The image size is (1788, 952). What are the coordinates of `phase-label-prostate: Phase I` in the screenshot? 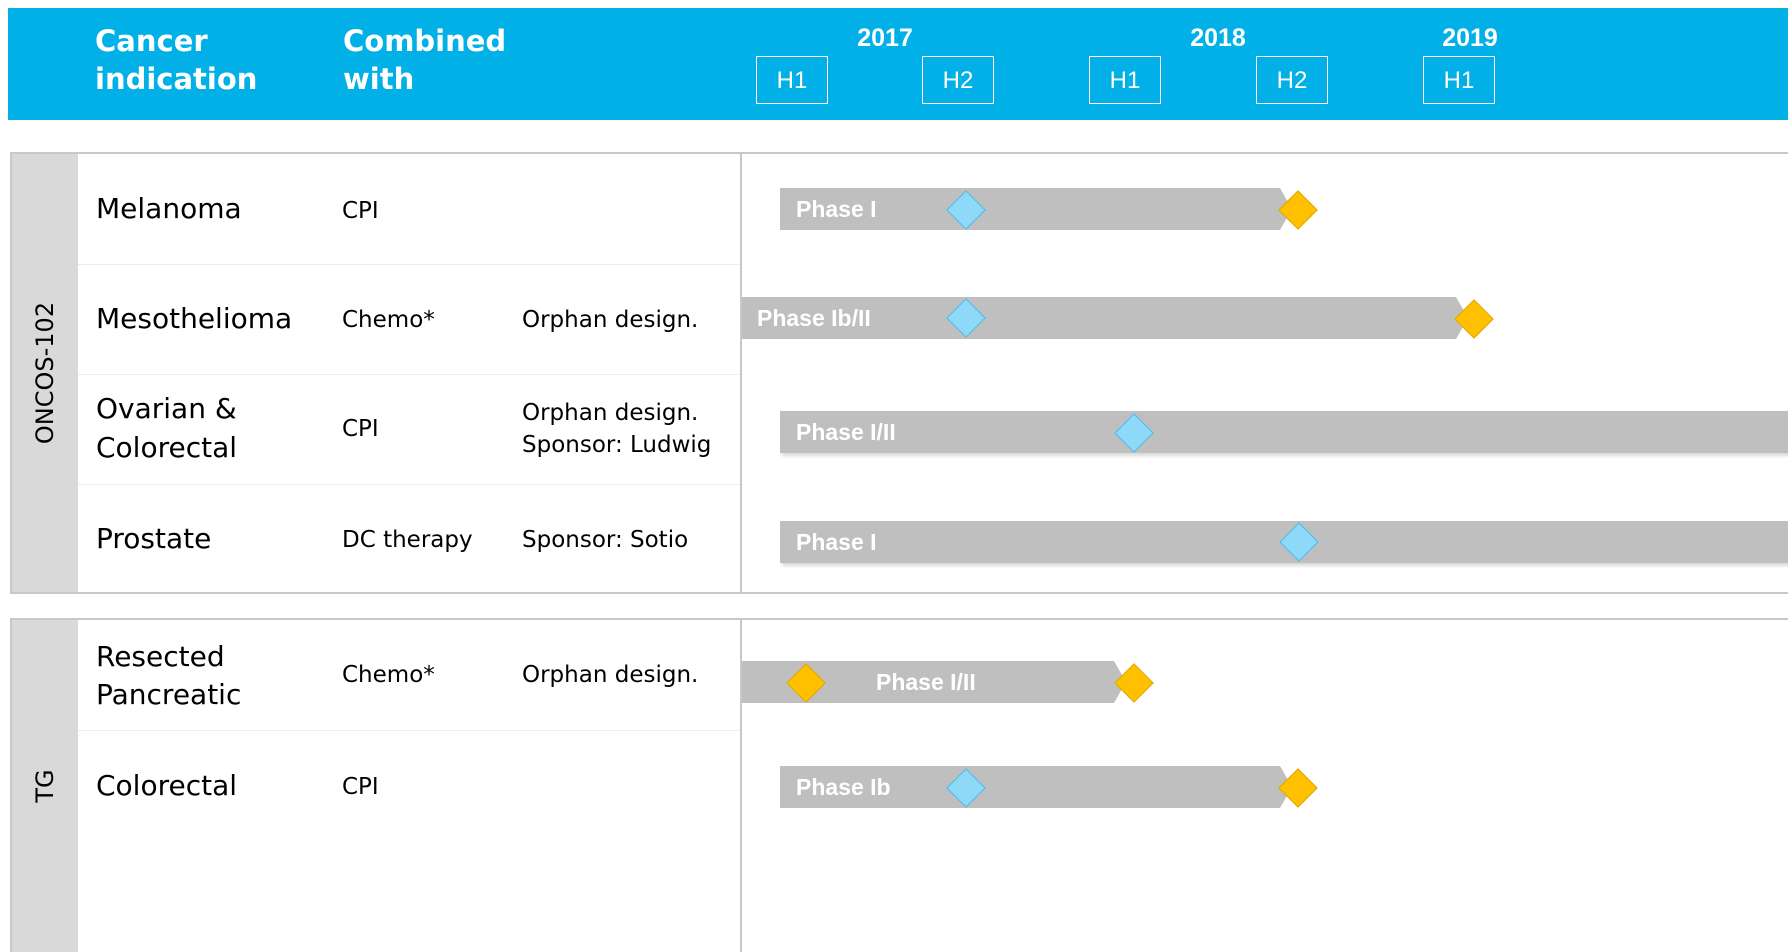 It's located at (836, 542).